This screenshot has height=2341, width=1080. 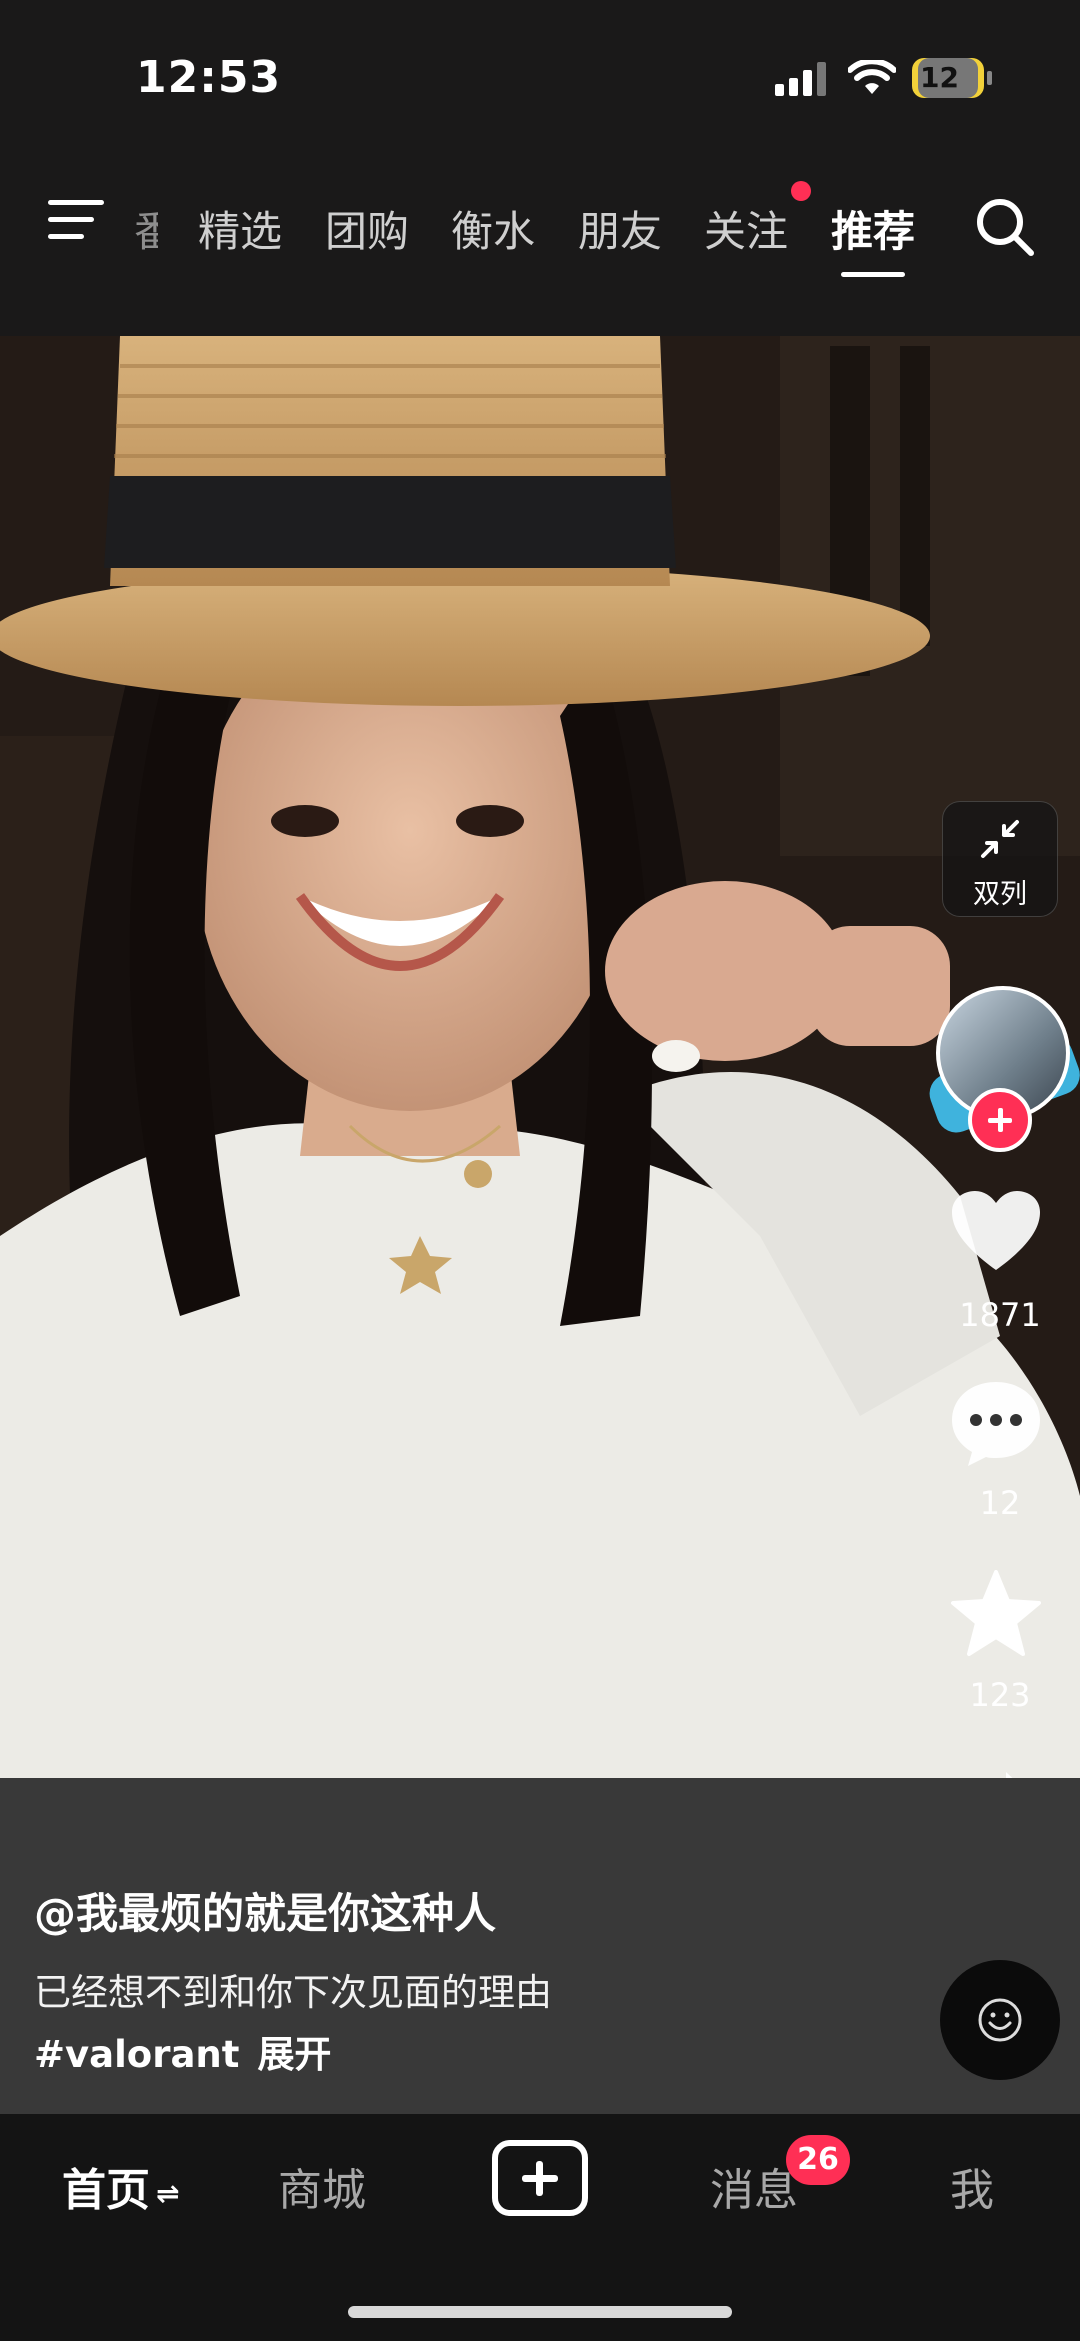 I want to click on messages-badge: 26, so click(x=818, y=2160).